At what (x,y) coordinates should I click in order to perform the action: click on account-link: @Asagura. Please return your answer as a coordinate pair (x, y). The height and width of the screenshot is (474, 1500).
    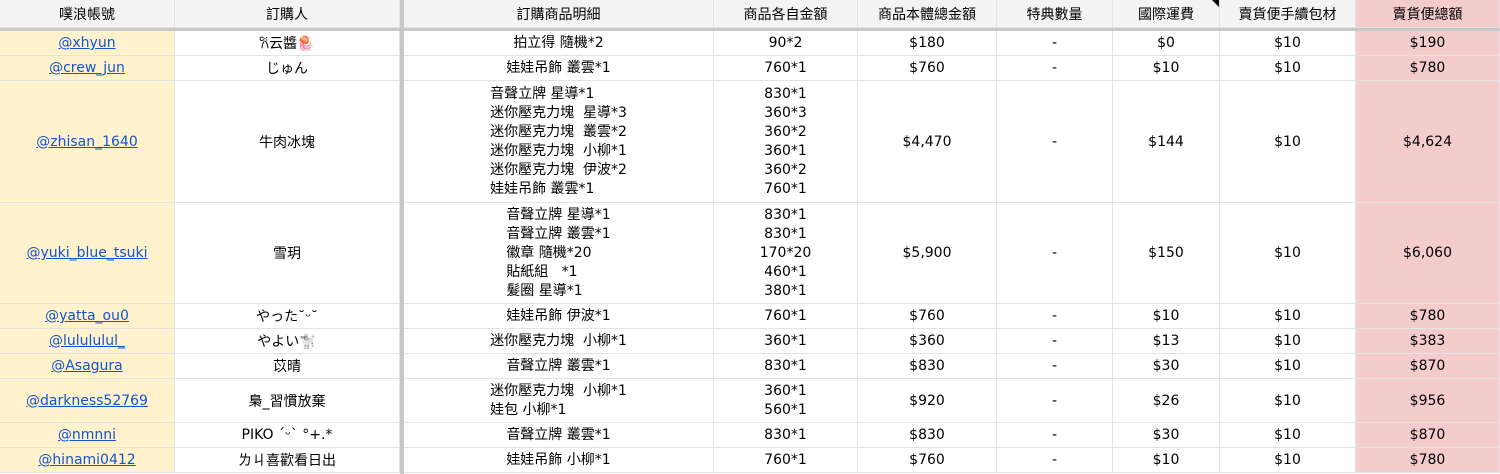
    Looking at the image, I should click on (87, 366).